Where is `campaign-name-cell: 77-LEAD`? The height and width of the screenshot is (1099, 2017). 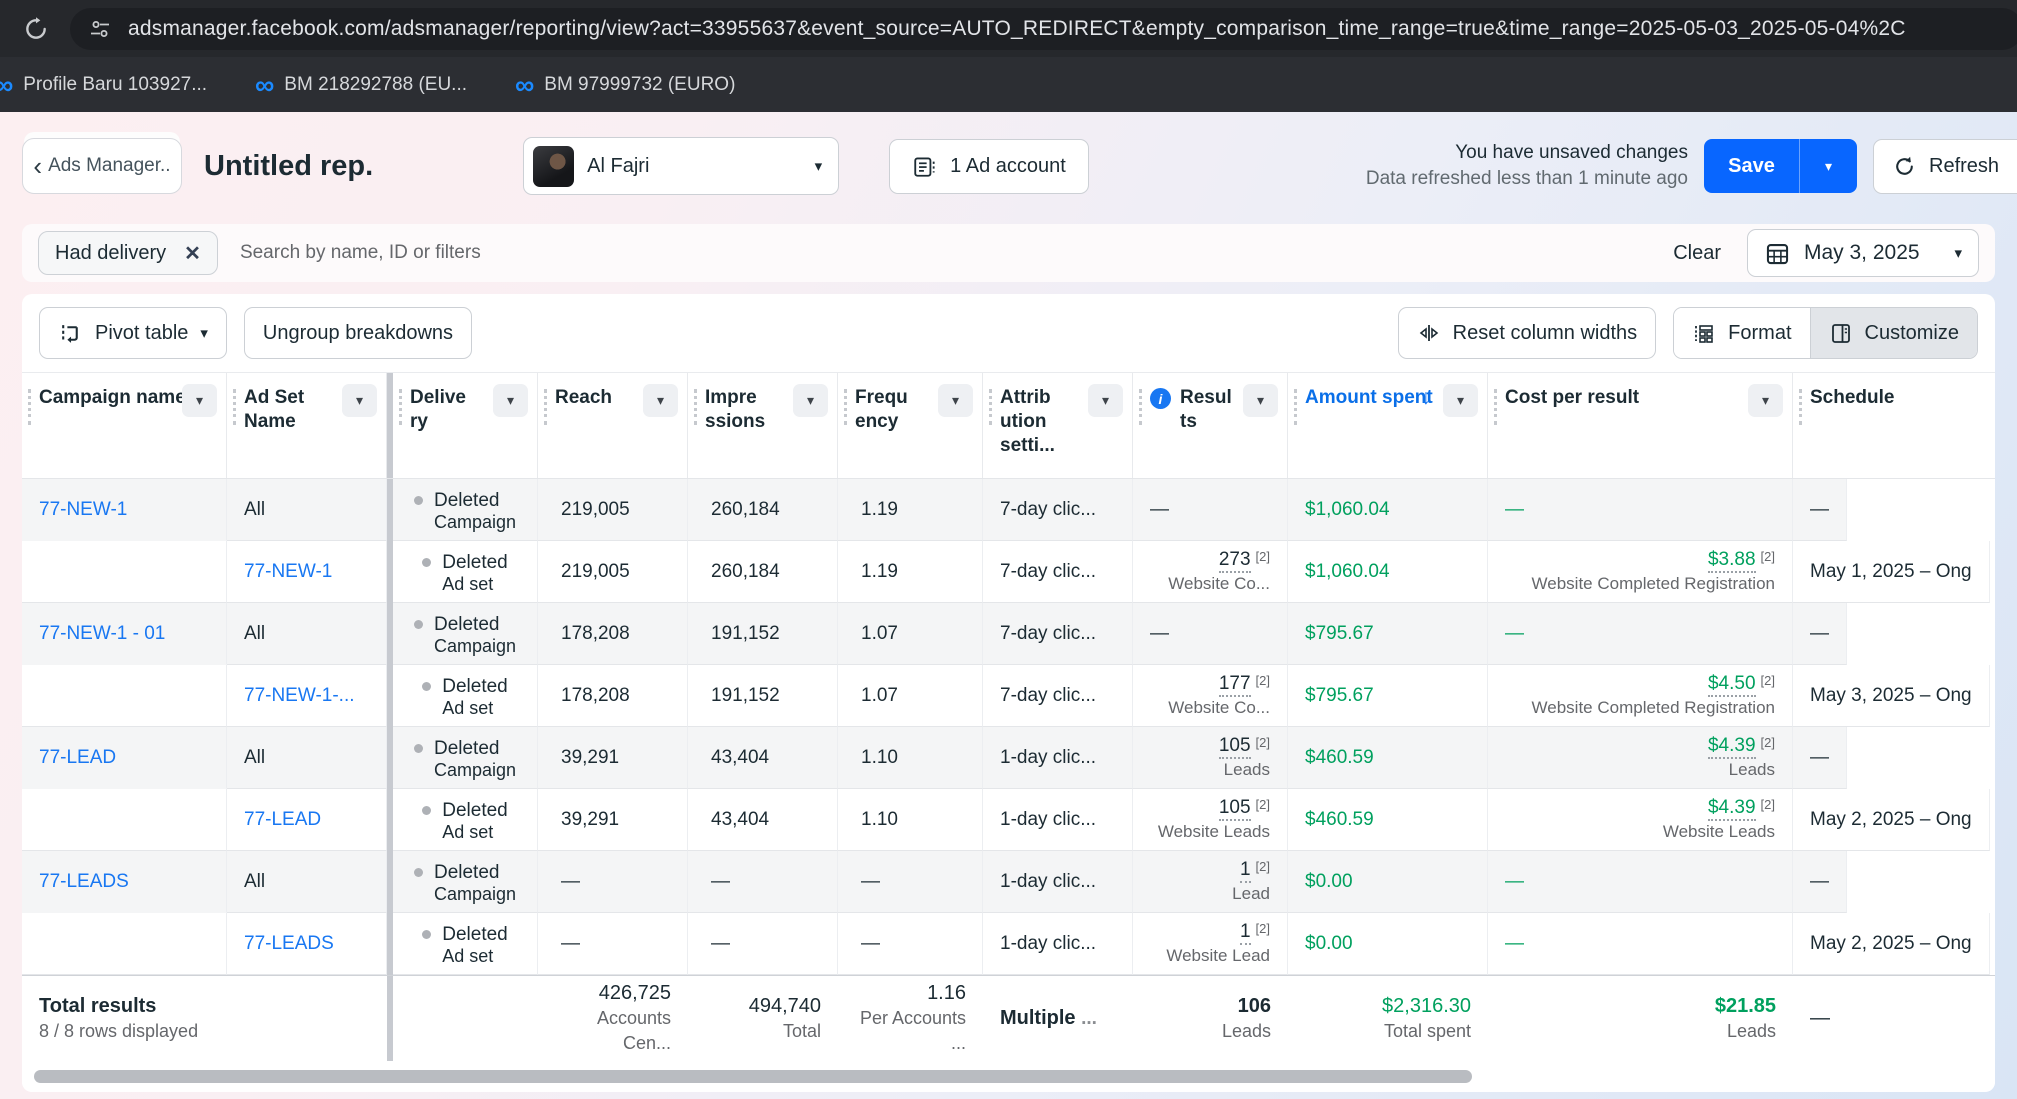
campaign-name-cell: 77-LEAD is located at coordinates (124, 758).